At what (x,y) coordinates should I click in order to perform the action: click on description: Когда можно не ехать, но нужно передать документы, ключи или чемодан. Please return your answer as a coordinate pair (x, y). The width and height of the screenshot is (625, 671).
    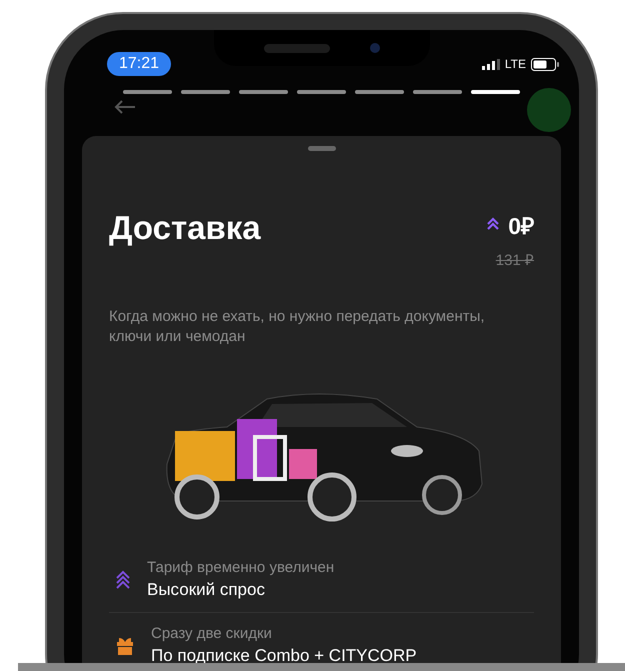
    Looking at the image, I should click on (297, 327).